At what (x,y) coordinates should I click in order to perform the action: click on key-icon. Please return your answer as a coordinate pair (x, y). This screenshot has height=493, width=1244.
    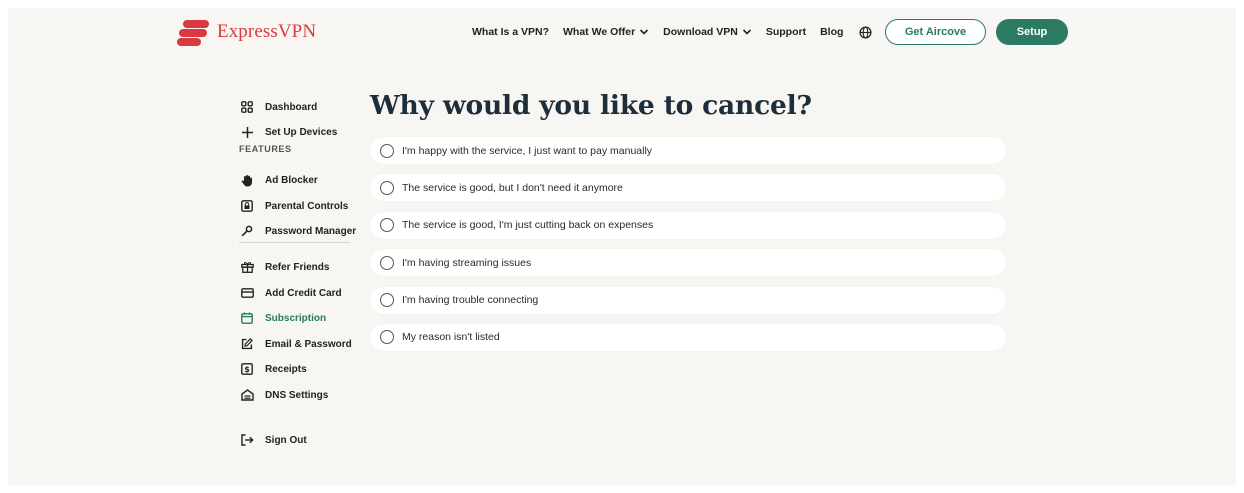
    Looking at the image, I should click on (247, 231).